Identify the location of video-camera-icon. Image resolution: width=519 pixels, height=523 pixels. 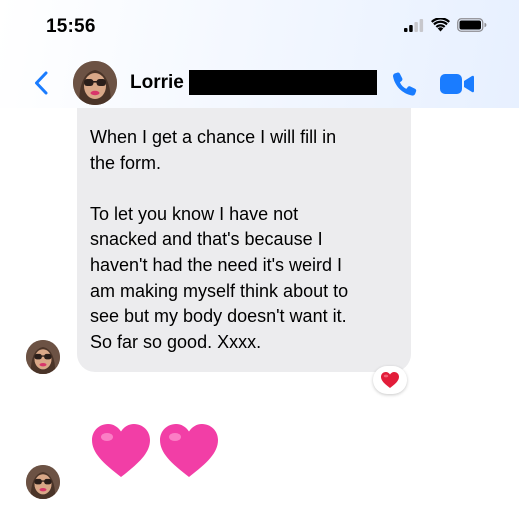
(457, 84).